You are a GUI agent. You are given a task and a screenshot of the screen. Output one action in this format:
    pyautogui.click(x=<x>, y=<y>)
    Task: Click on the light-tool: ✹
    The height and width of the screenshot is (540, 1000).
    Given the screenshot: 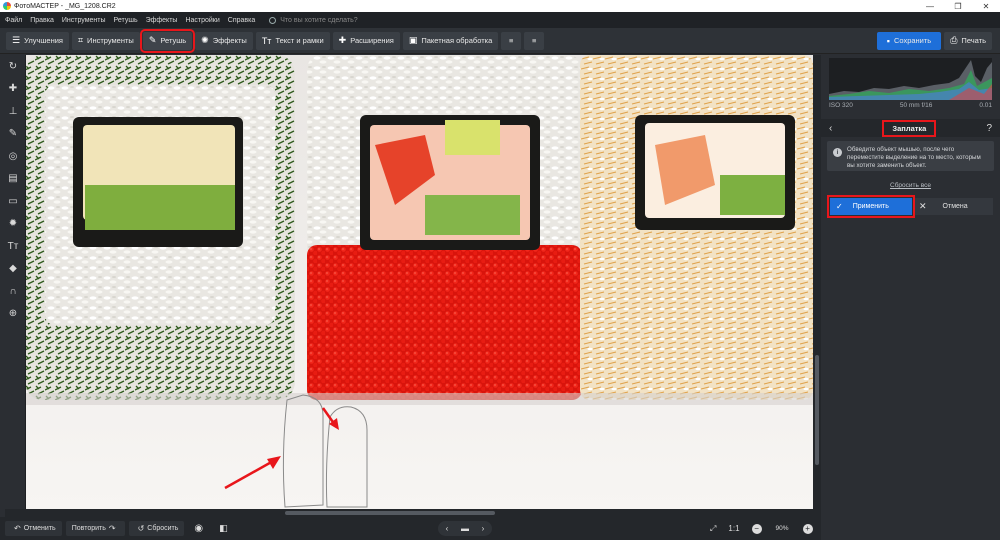 What is the action you would take?
    pyautogui.click(x=13, y=224)
    